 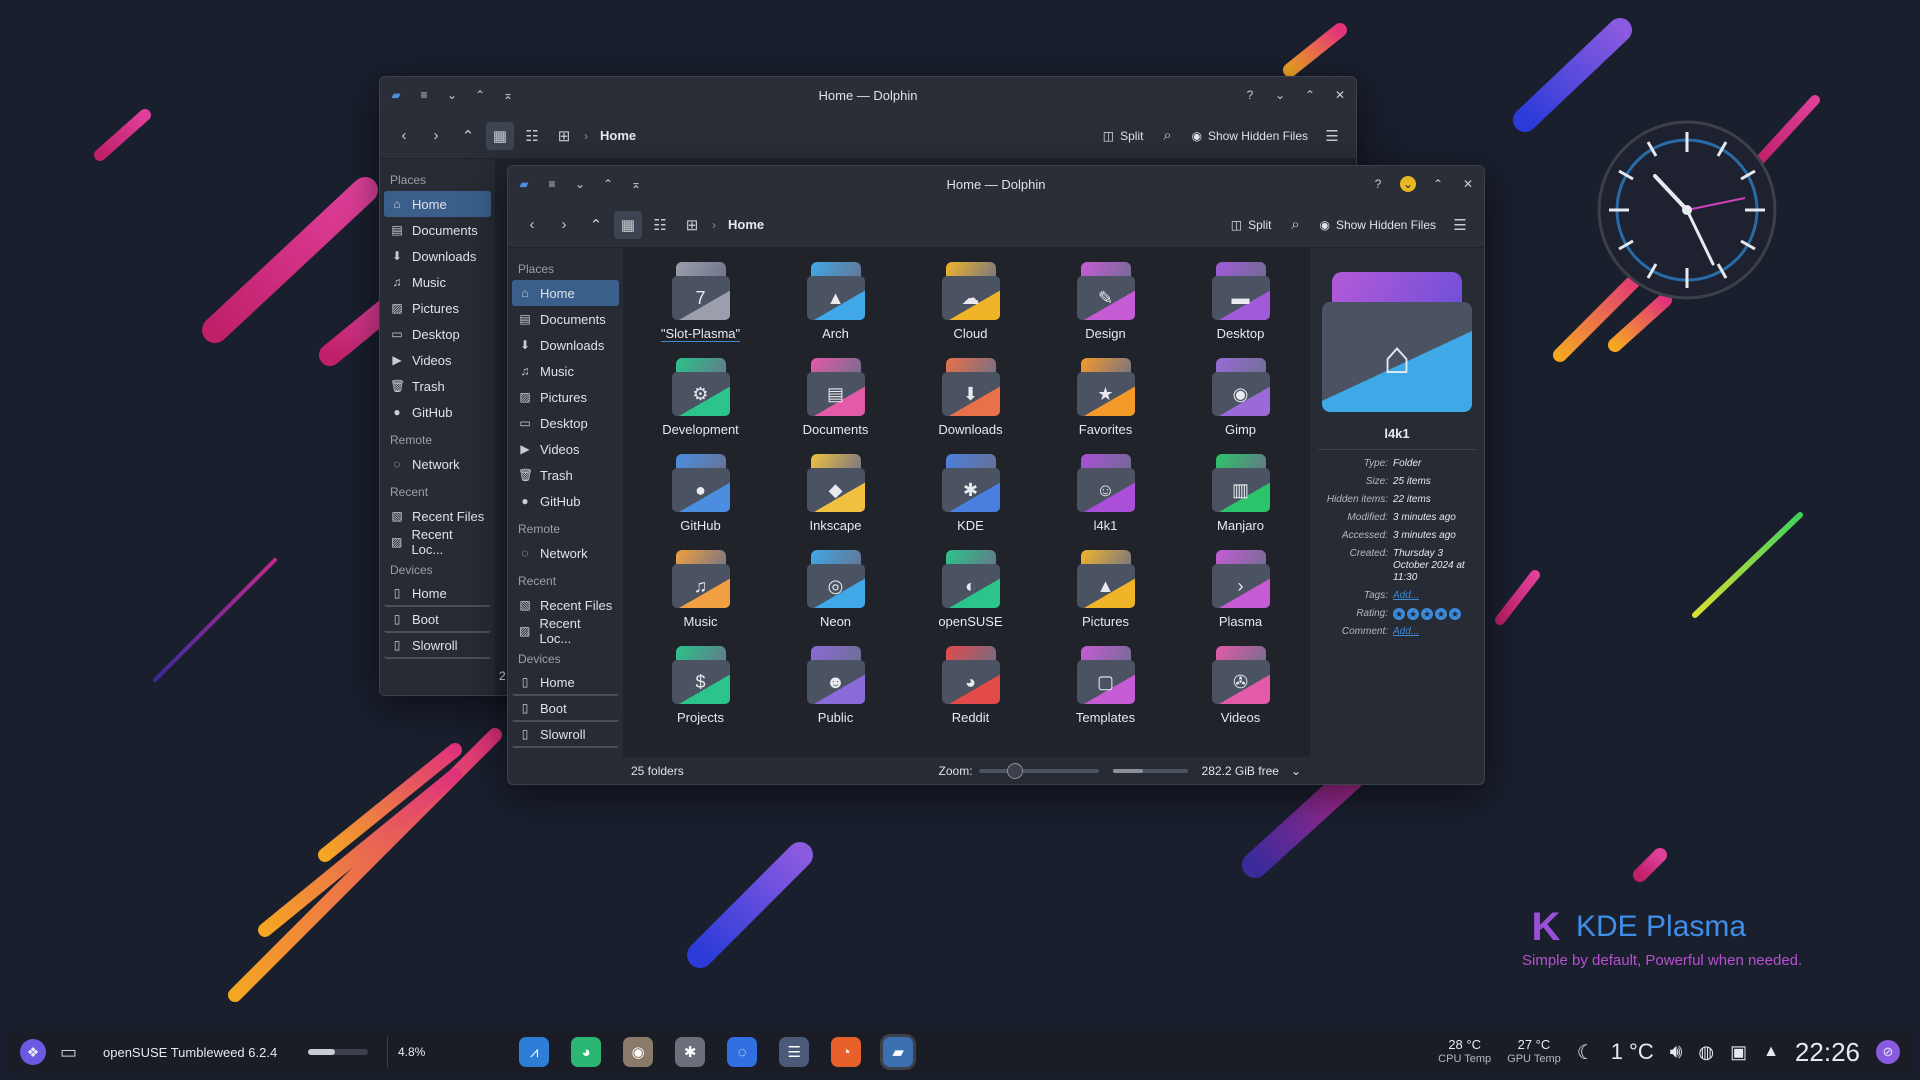 What do you see at coordinates (404, 136) in the screenshot?
I see `back-button: ‹` at bounding box center [404, 136].